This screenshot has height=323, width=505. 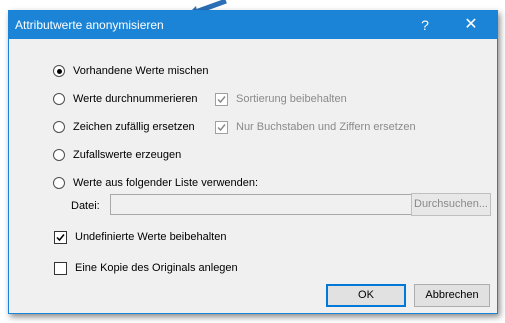 I want to click on checkbox-keep-sort-label: Sortierung beibehalten, so click(x=291, y=99).